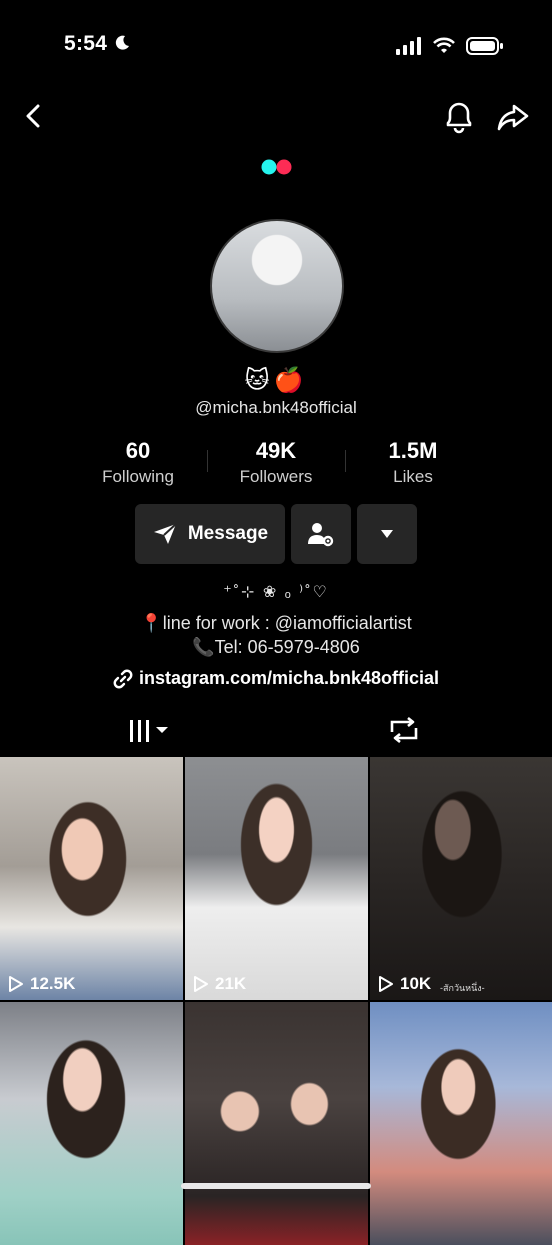  I want to click on view-count: 21K, so click(219, 984).